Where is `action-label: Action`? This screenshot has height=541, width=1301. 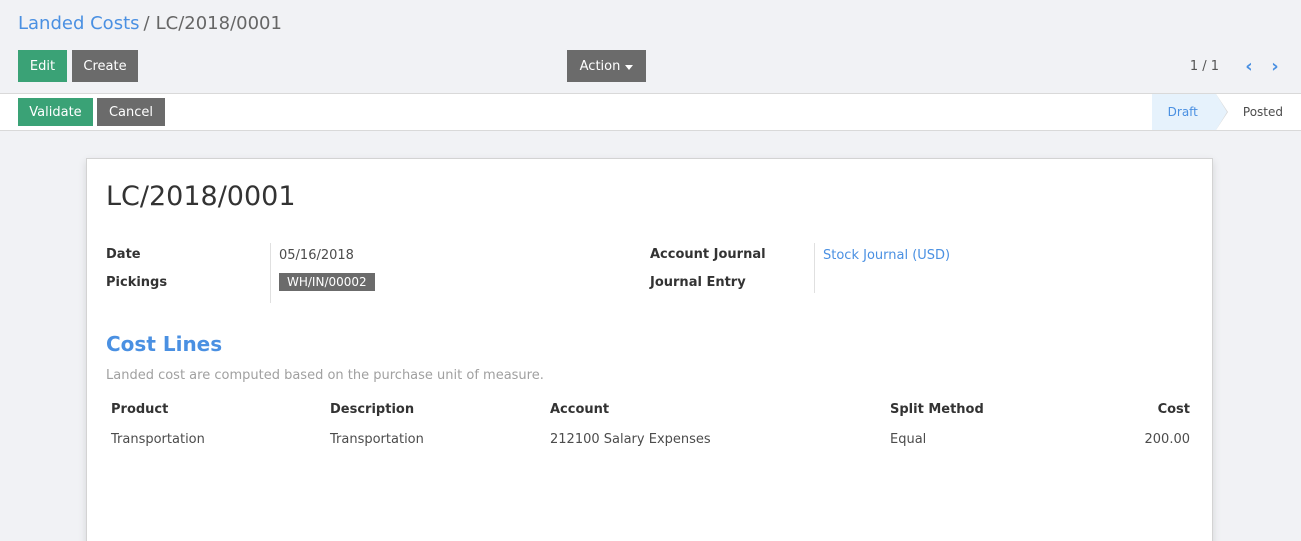
action-label: Action is located at coordinates (600, 66).